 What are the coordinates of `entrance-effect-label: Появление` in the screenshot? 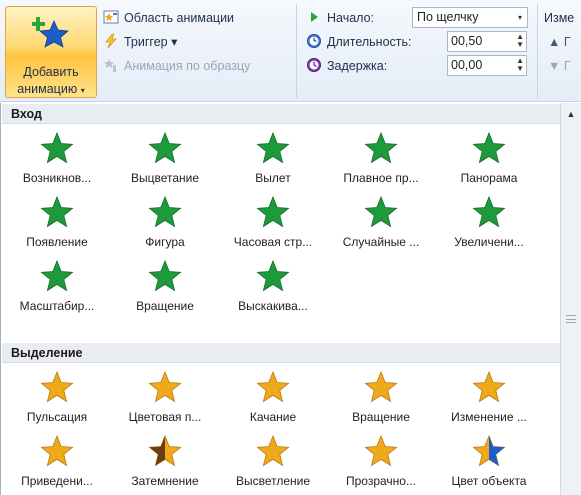 It's located at (57, 242).